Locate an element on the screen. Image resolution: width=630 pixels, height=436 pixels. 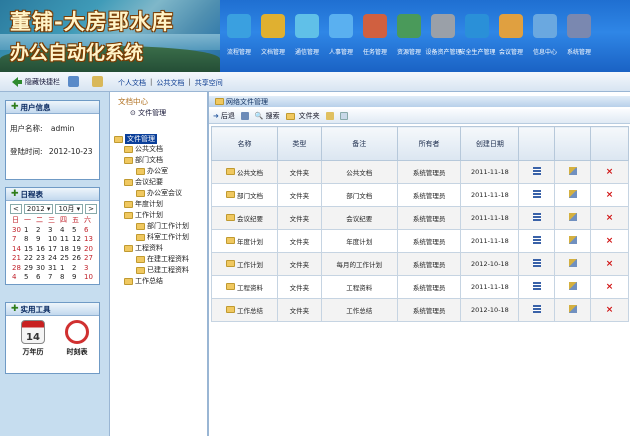
calendar-day: 14 is located at coordinates (18, 250).